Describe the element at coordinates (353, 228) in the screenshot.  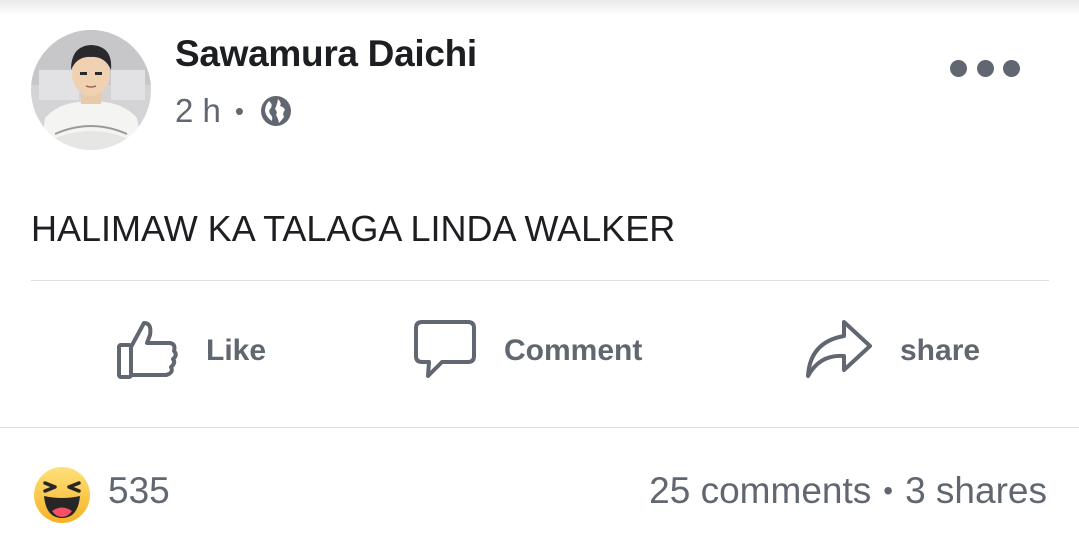
I see `post-text: HALIMAW KA TALAGA LINDA WALKER` at that location.